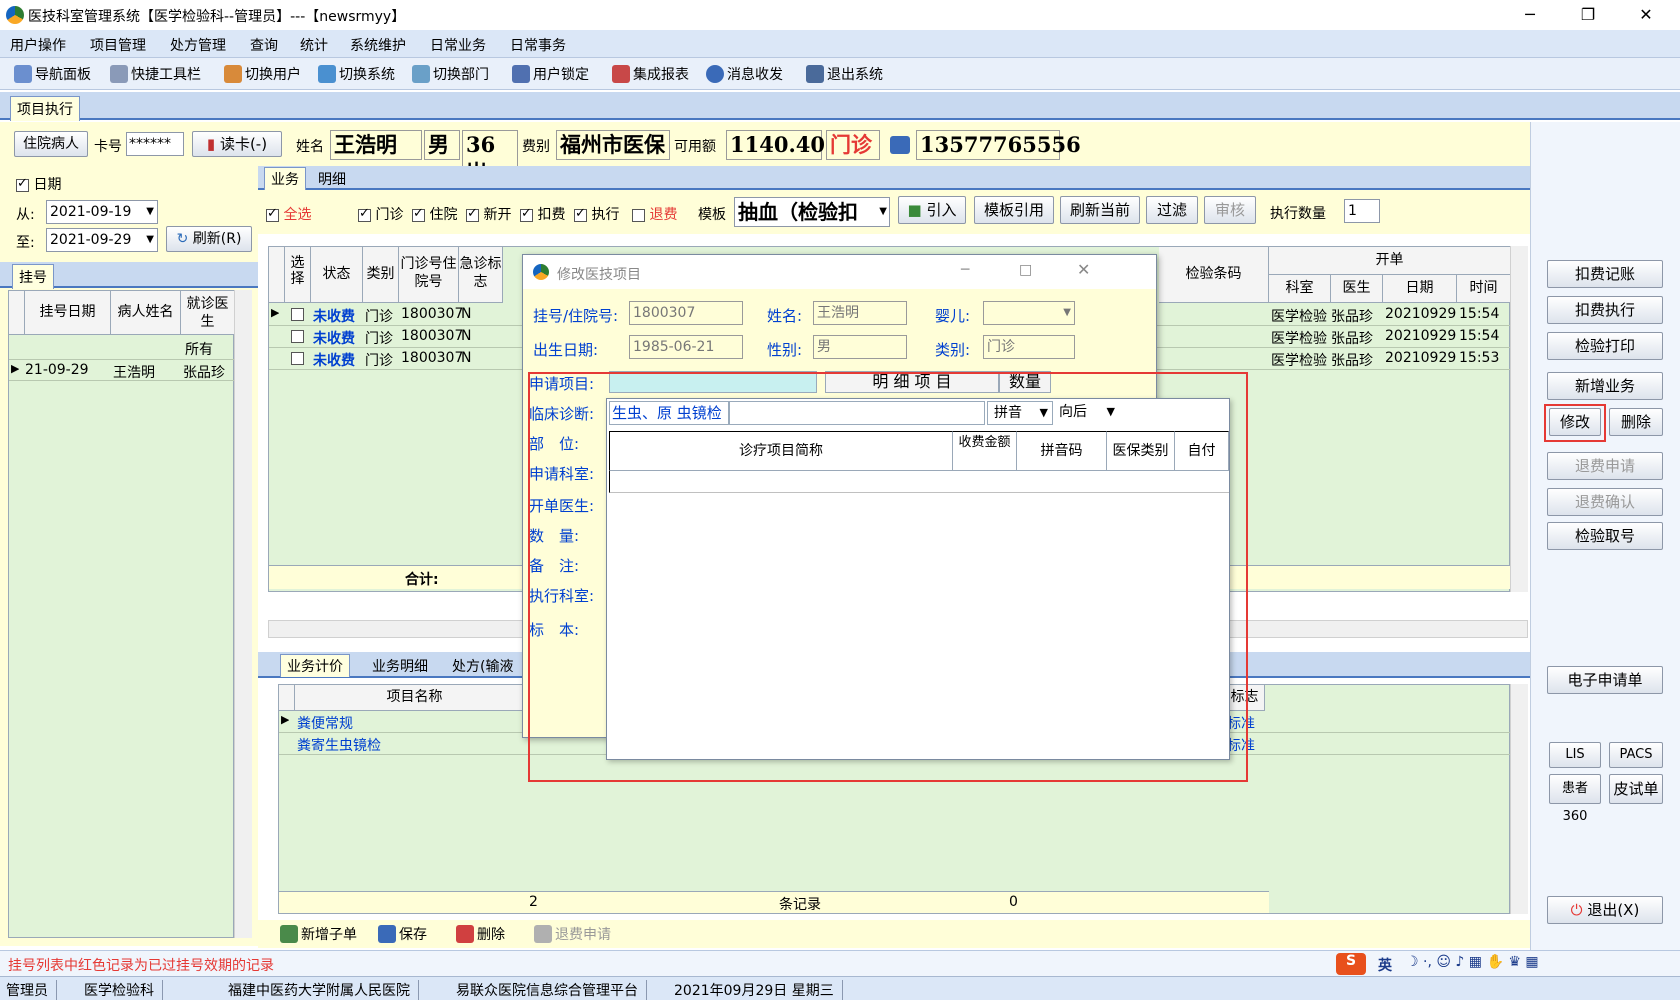 This screenshot has width=1680, height=1000. Describe the element at coordinates (198, 45) in the screenshot. I see `menu-prescription: 处方管理` at that location.